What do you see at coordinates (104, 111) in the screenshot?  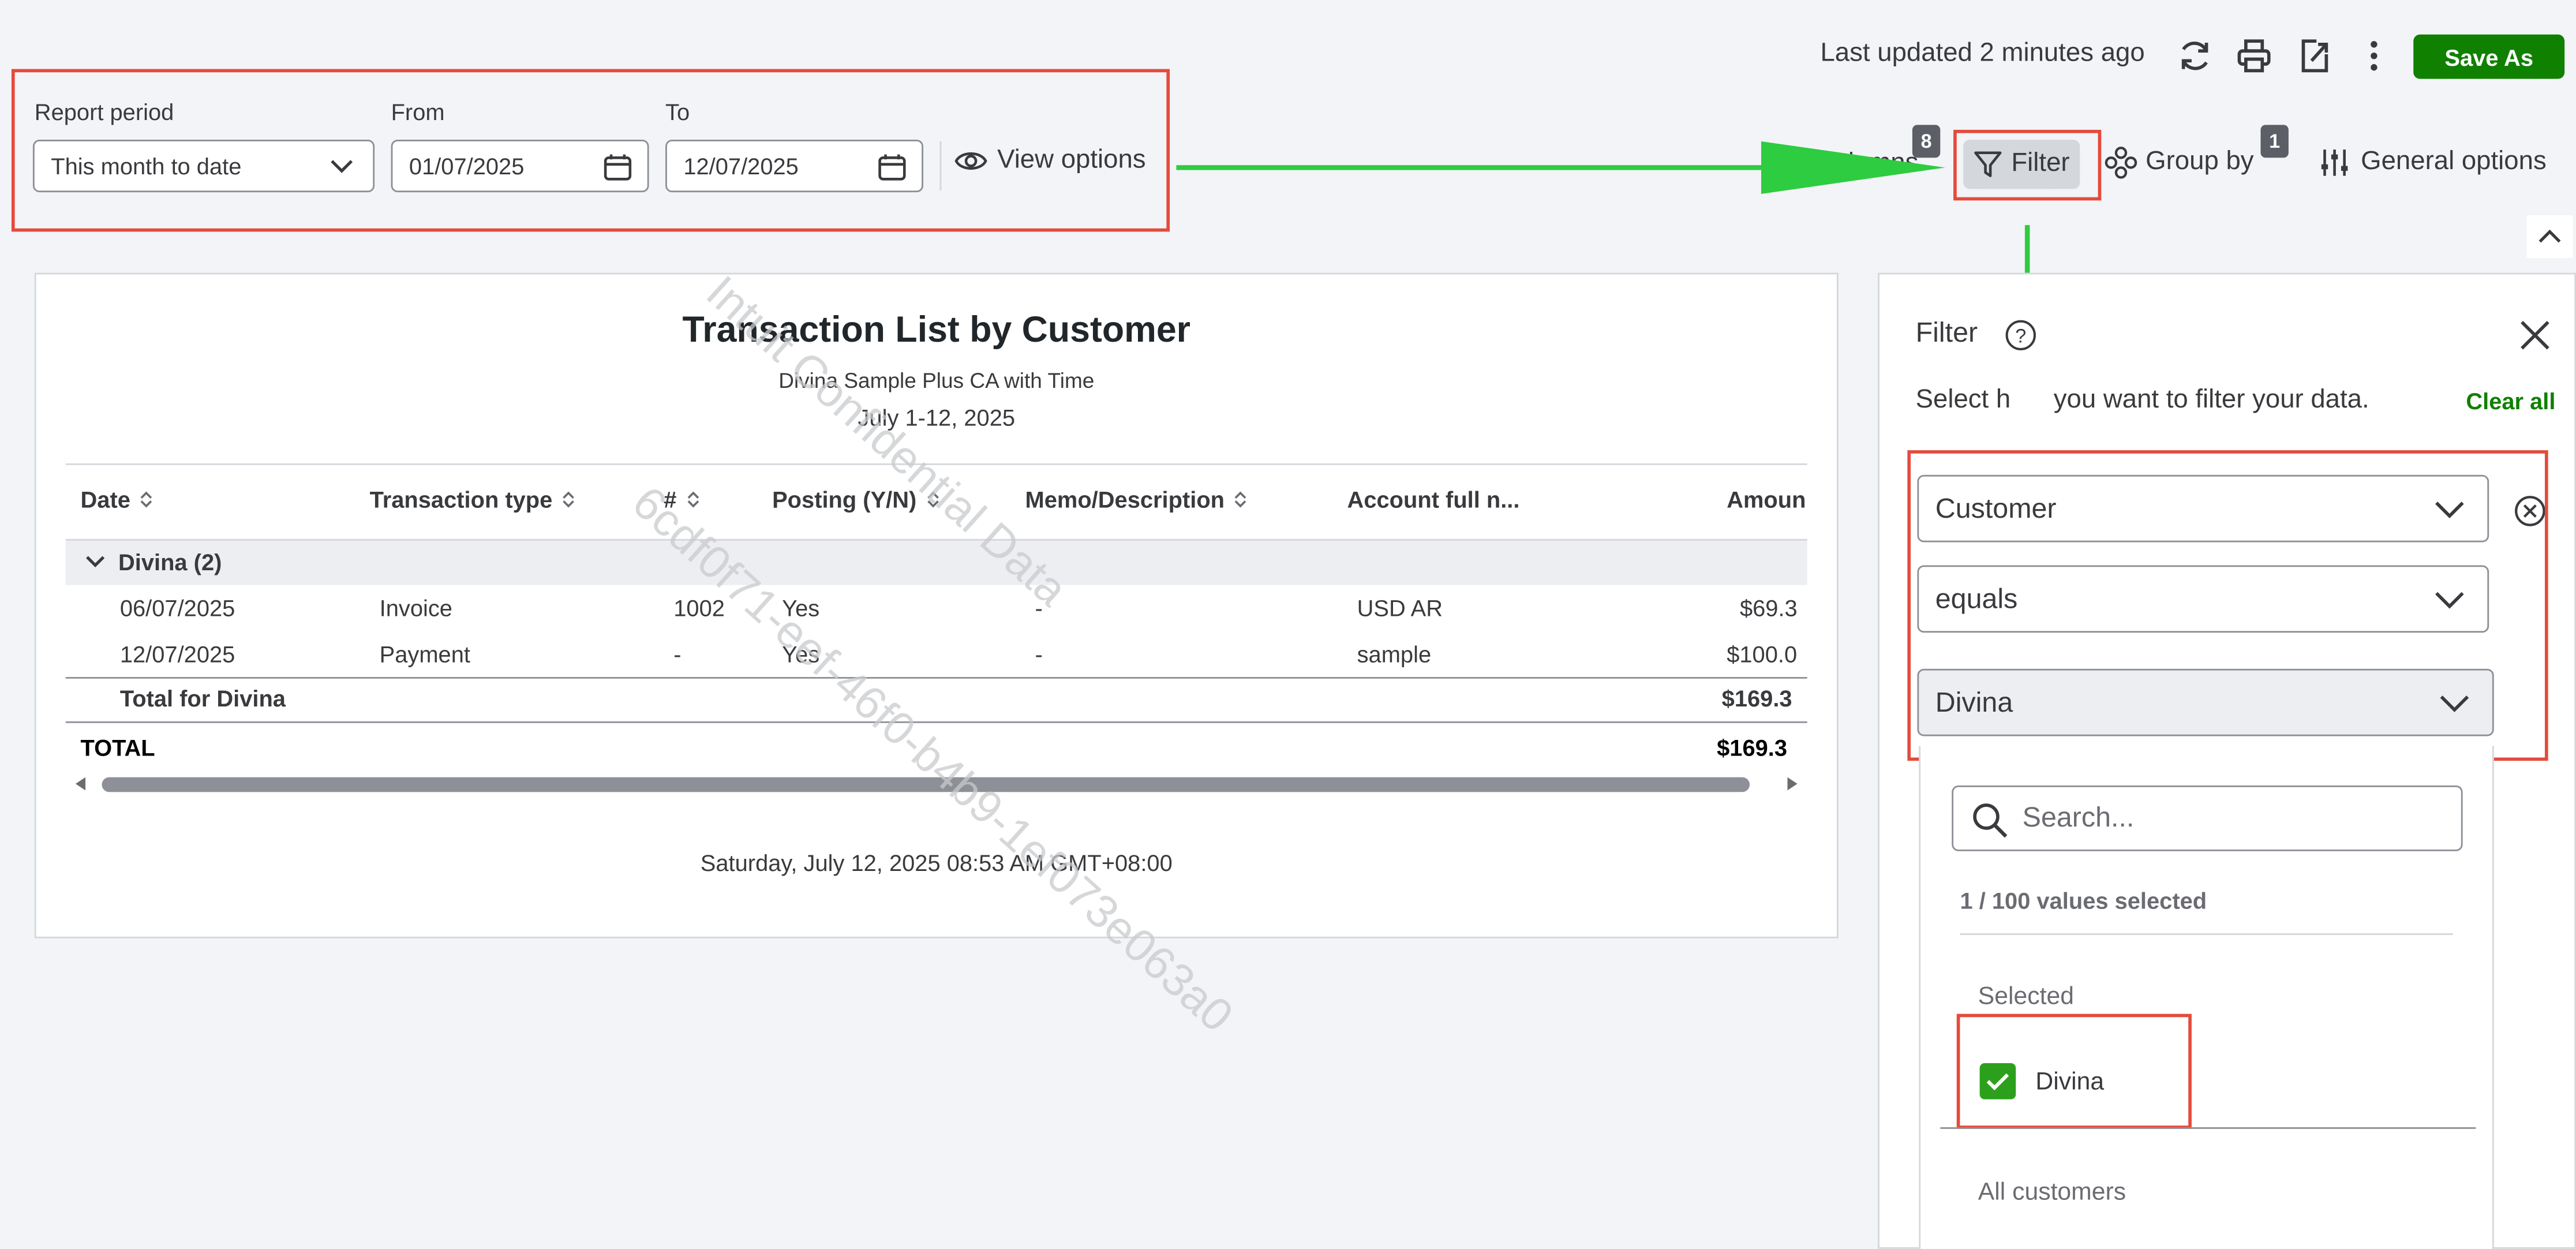 I see `report-period-label: Report period` at bounding box center [104, 111].